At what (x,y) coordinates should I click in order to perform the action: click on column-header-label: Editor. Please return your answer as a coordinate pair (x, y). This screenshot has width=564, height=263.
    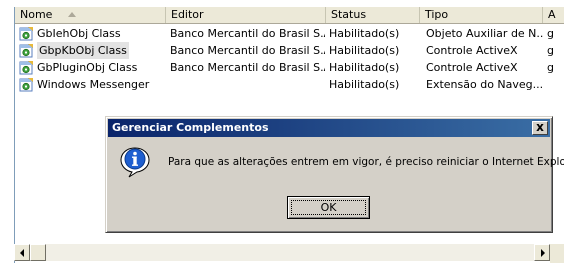
    Looking at the image, I should click on (187, 14).